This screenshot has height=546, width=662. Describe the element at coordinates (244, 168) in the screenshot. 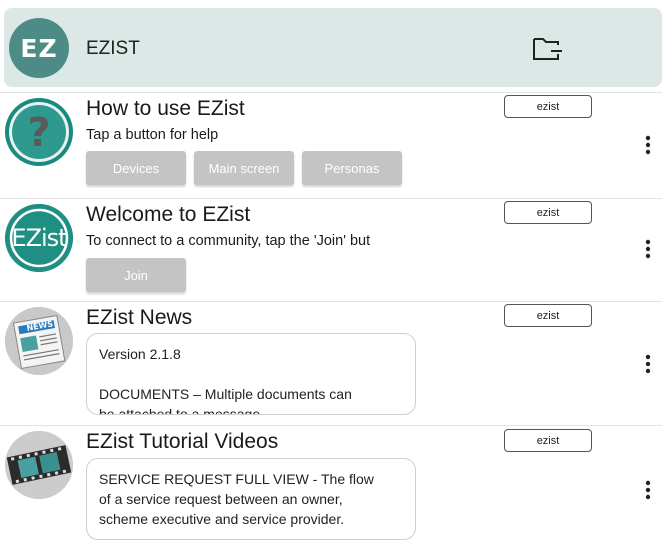

I see `main-screen-button: Main screen` at that location.